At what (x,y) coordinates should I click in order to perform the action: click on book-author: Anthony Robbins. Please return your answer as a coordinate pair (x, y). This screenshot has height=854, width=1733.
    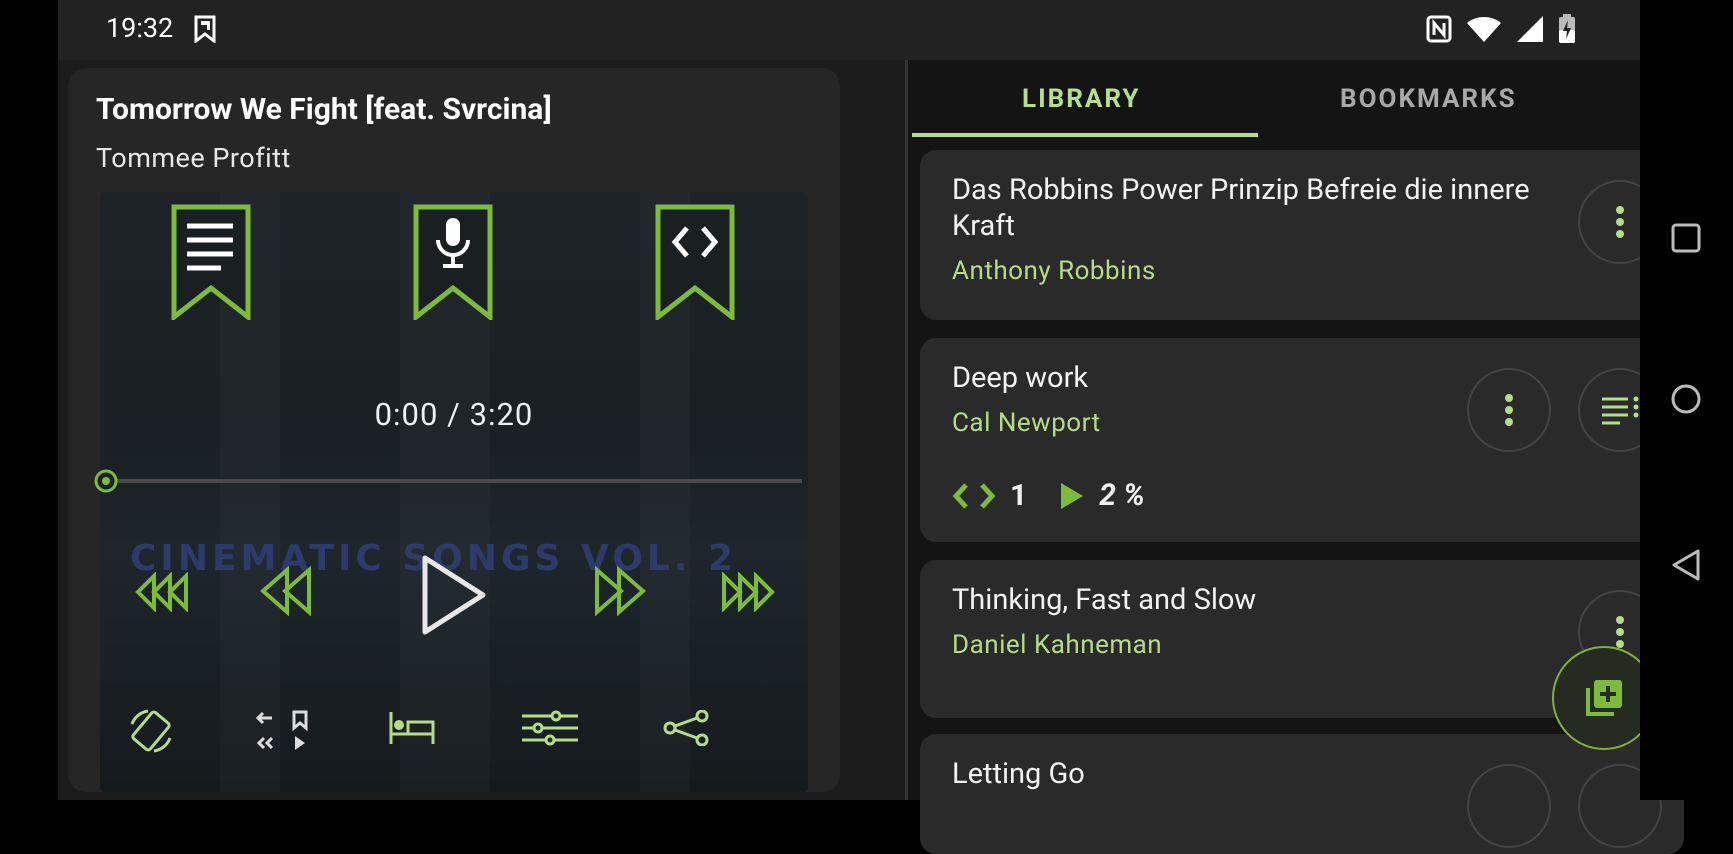
    Looking at the image, I should click on (1054, 271).